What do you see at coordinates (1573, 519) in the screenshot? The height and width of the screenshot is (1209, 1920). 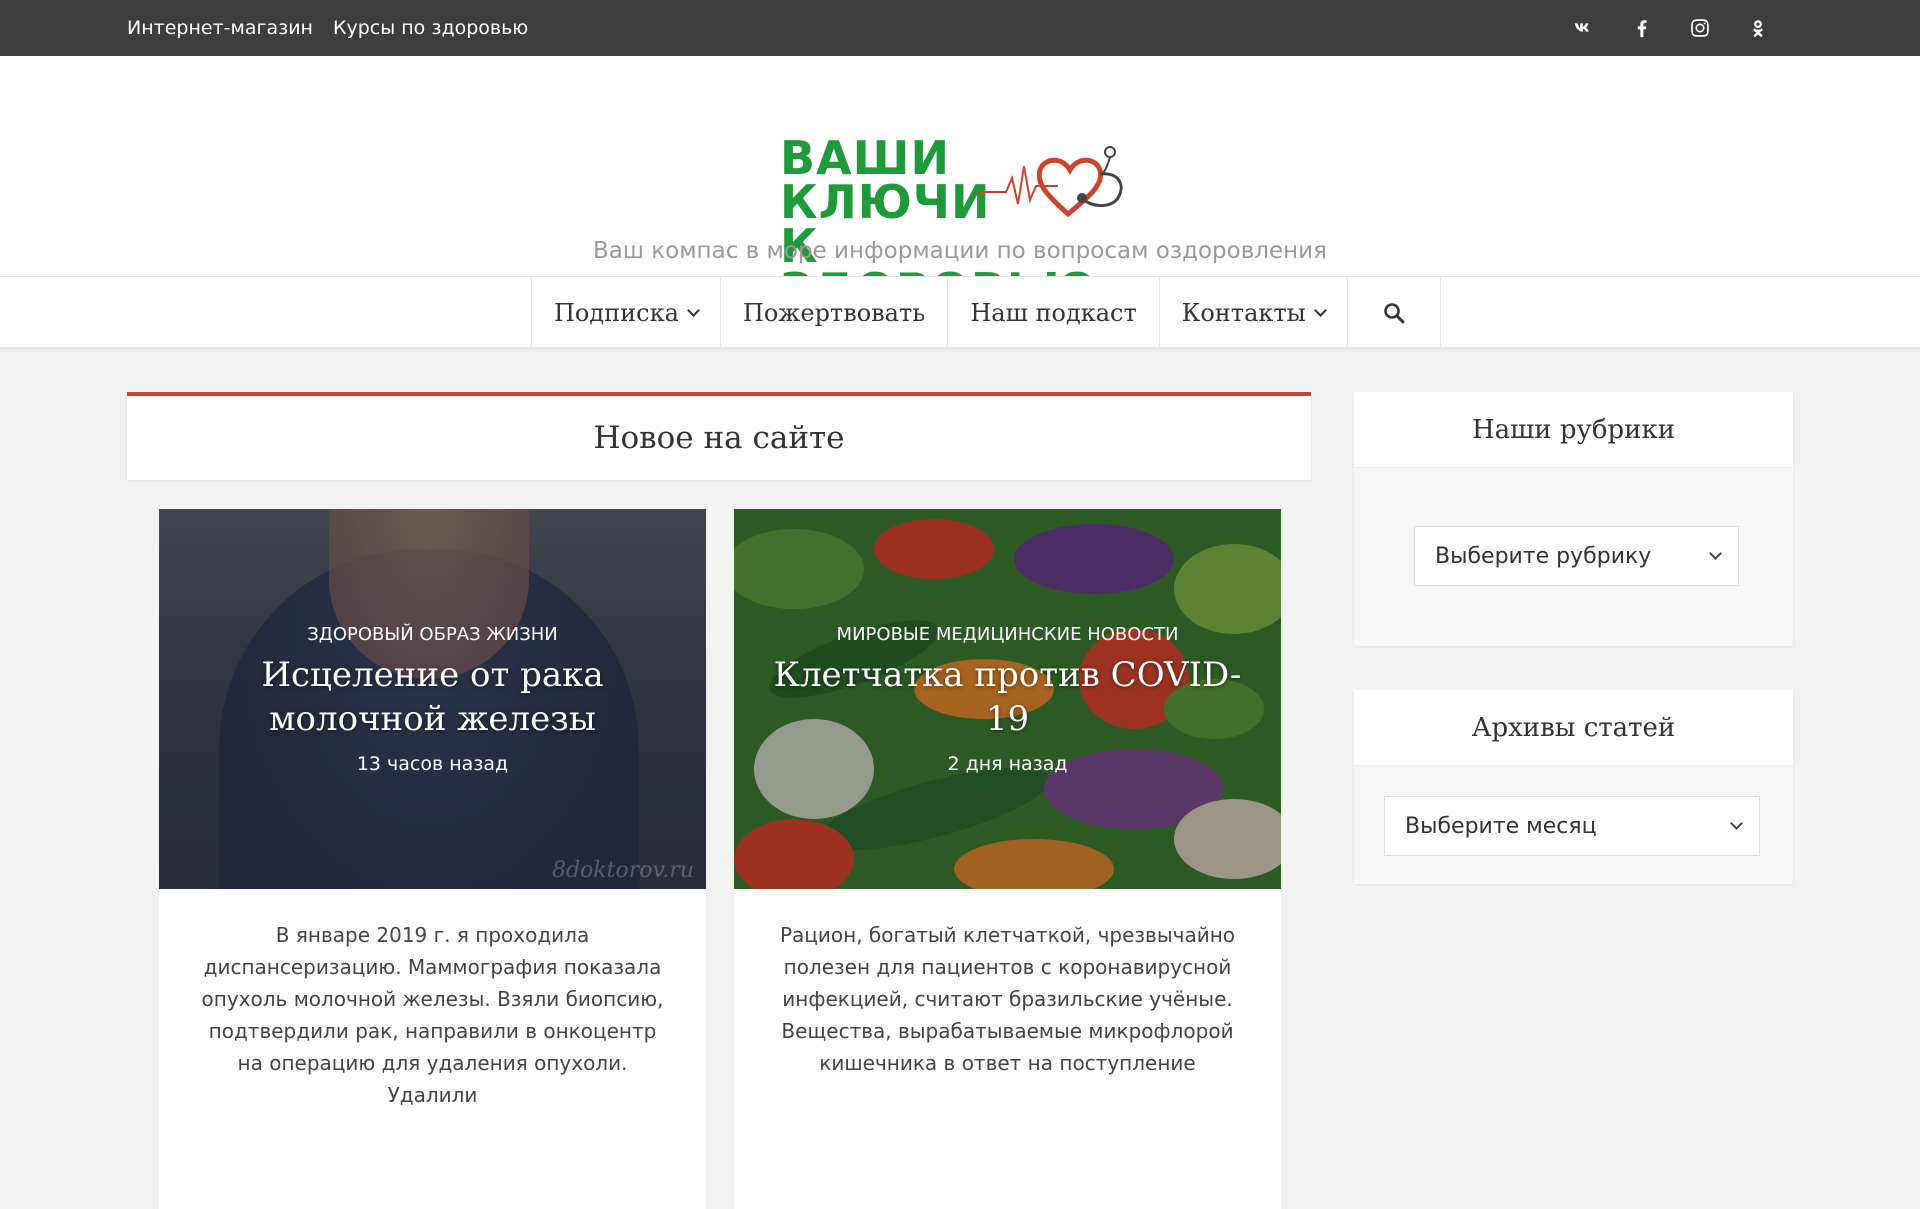 I see `rubrics-widget: Наши рубрики Выберите рубрику` at bounding box center [1573, 519].